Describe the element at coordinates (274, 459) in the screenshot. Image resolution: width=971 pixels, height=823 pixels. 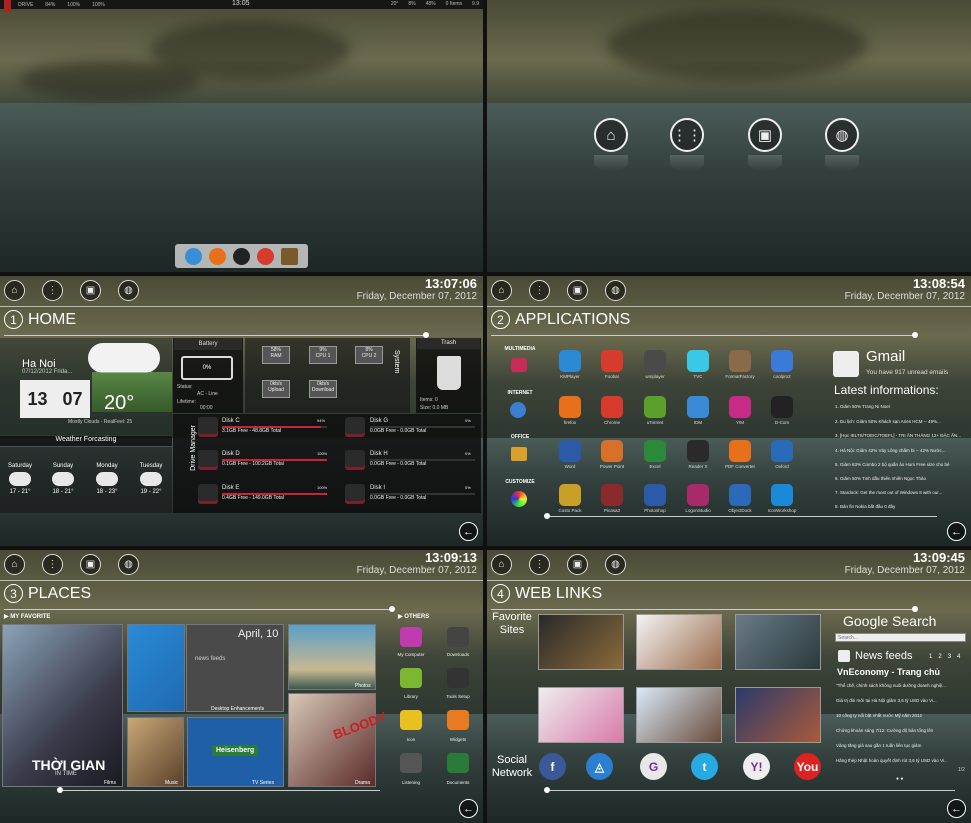
I see `disk-row: Disk D 100% 0.1GB Free - 100.2GB Total` at that location.